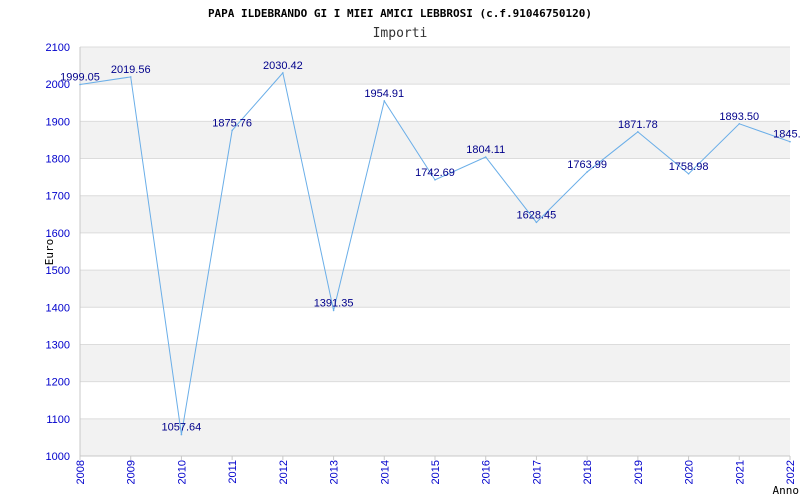  I want to click on x-tick-label: 2021, so click(740, 472).